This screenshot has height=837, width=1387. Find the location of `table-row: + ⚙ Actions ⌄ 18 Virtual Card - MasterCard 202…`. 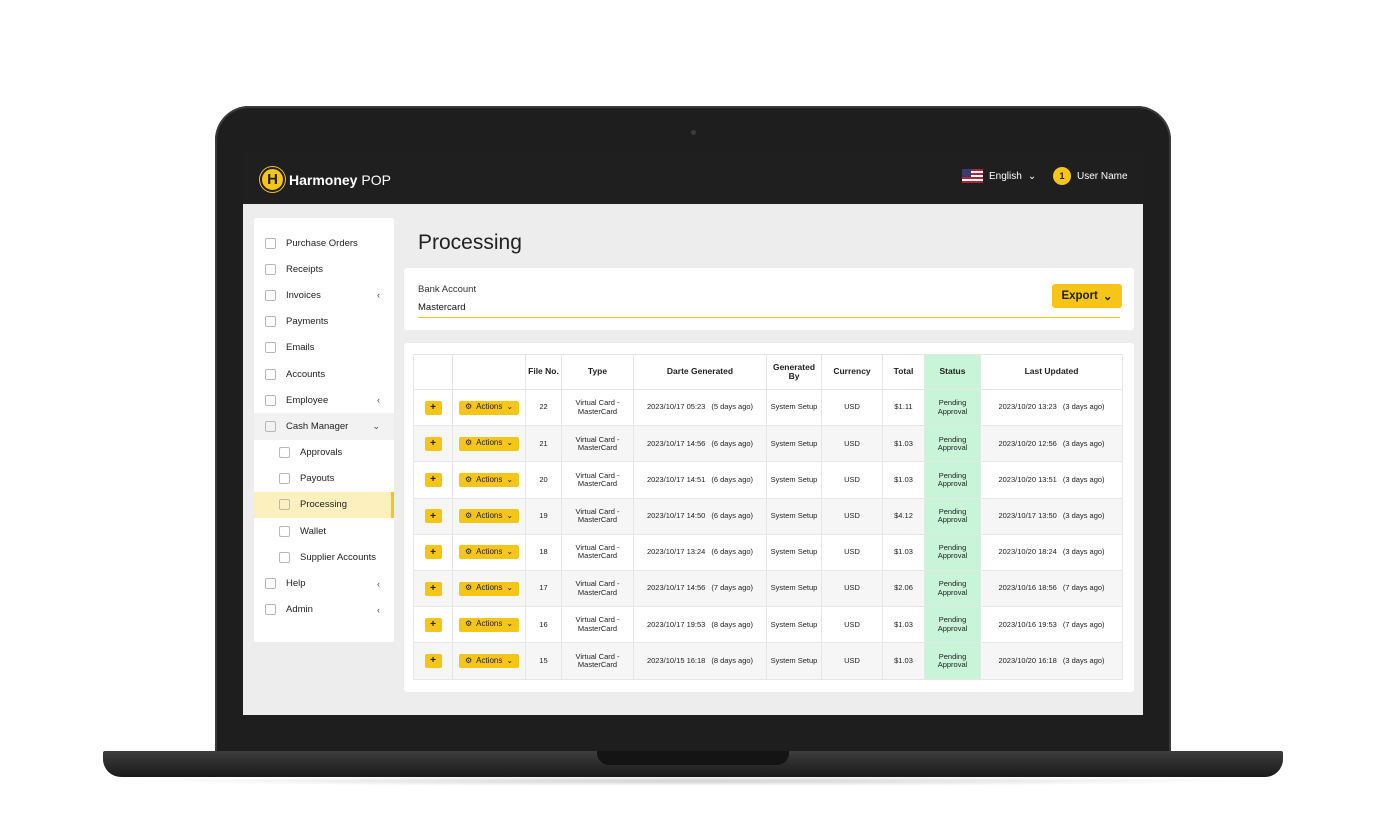

table-row: + ⚙ Actions ⌄ 18 Virtual Card - MasterCard 202… is located at coordinates (768, 552).